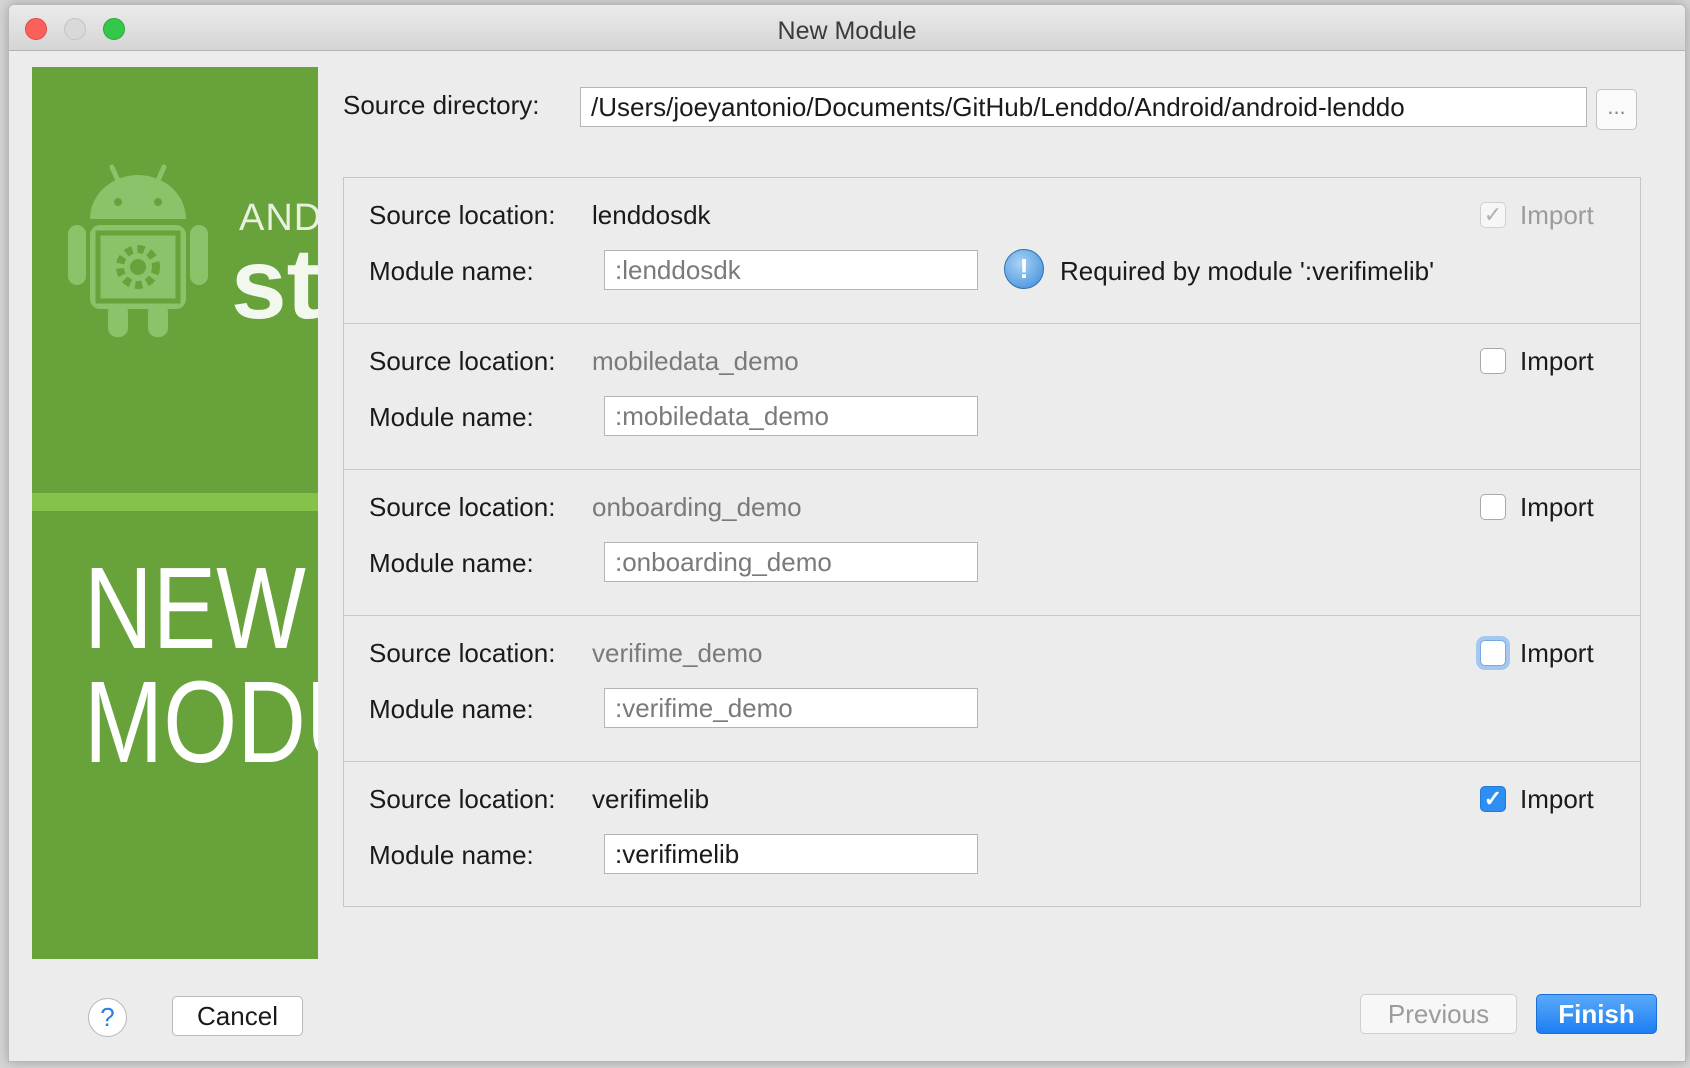 The image size is (1690, 1068). I want to click on window-title: New Module, so click(847, 31).